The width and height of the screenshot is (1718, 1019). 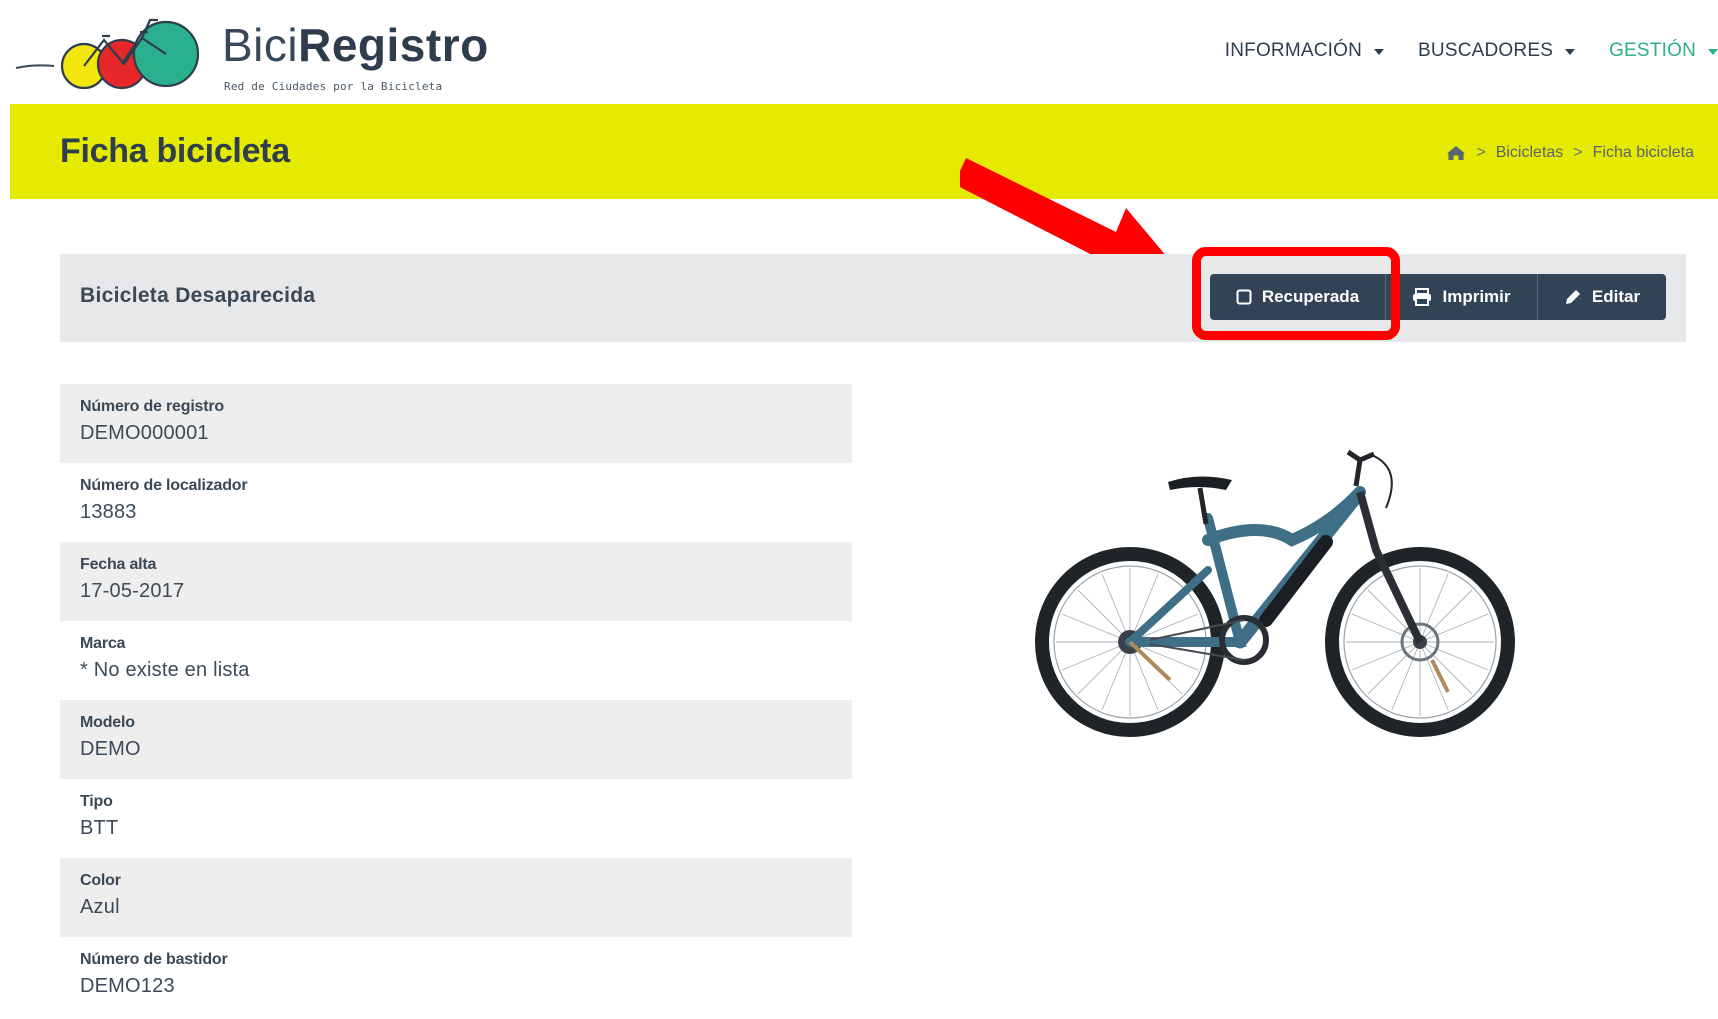 I want to click on nav-item-informacion: INFORMACIÓN, so click(x=1304, y=51).